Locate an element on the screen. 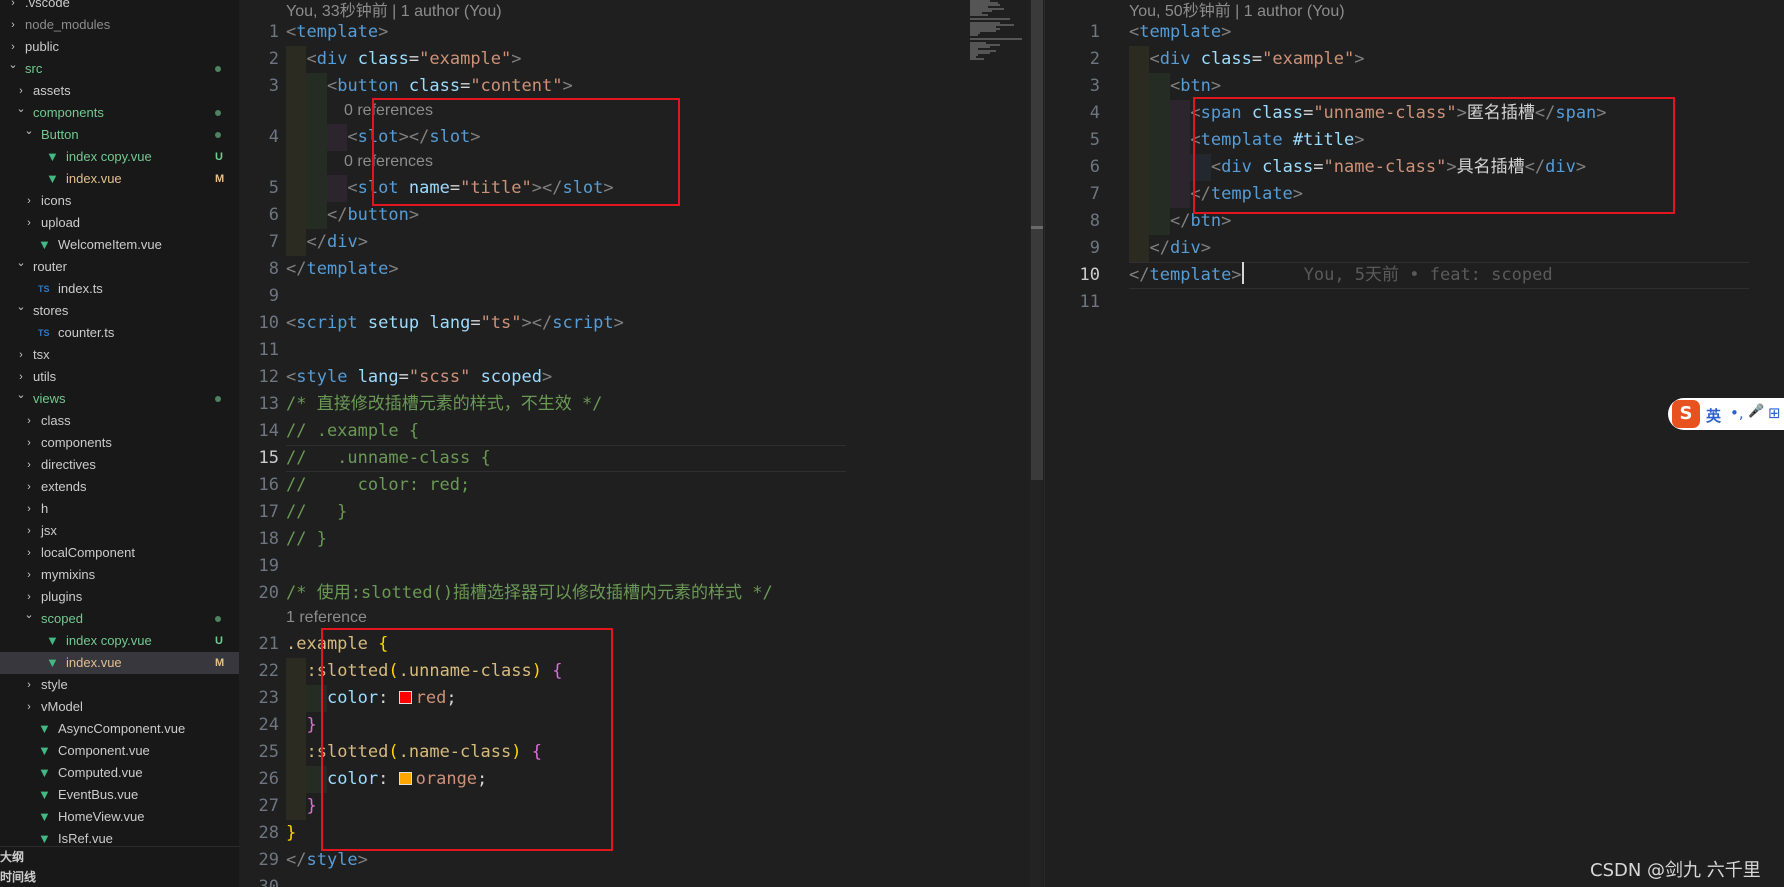 The image size is (1784, 887). line-number: 26 is located at coordinates (259, 779).